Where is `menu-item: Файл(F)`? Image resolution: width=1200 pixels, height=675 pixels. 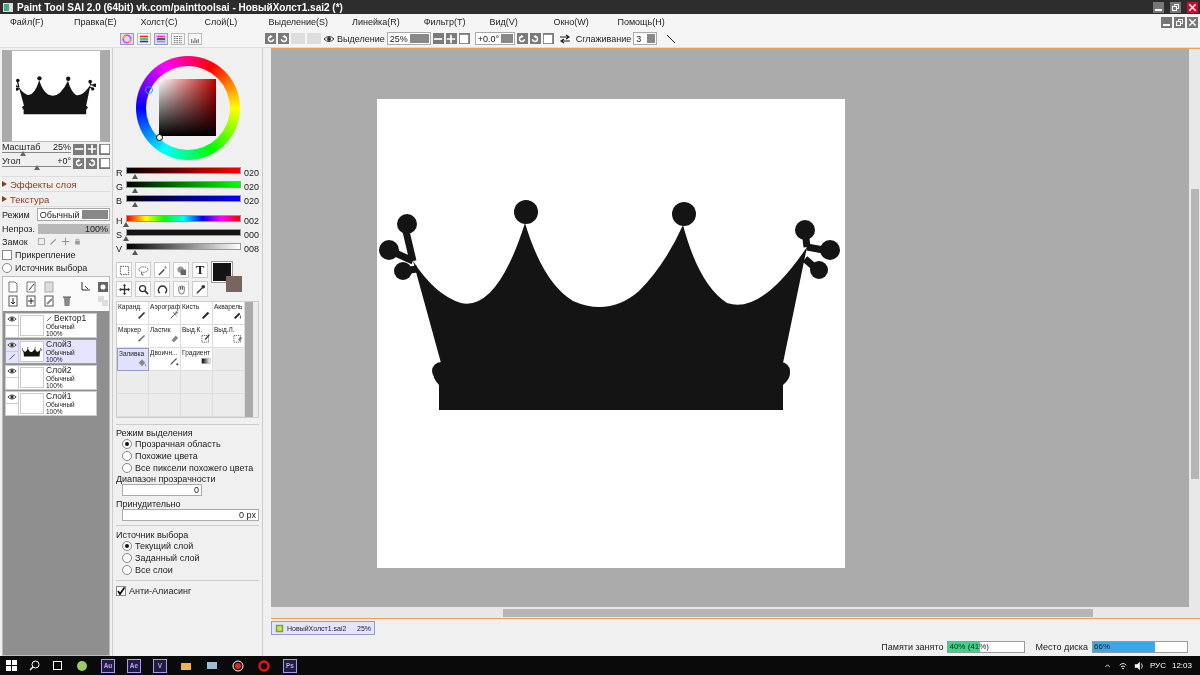
menu-item: Файл(F) is located at coordinates (37, 22).